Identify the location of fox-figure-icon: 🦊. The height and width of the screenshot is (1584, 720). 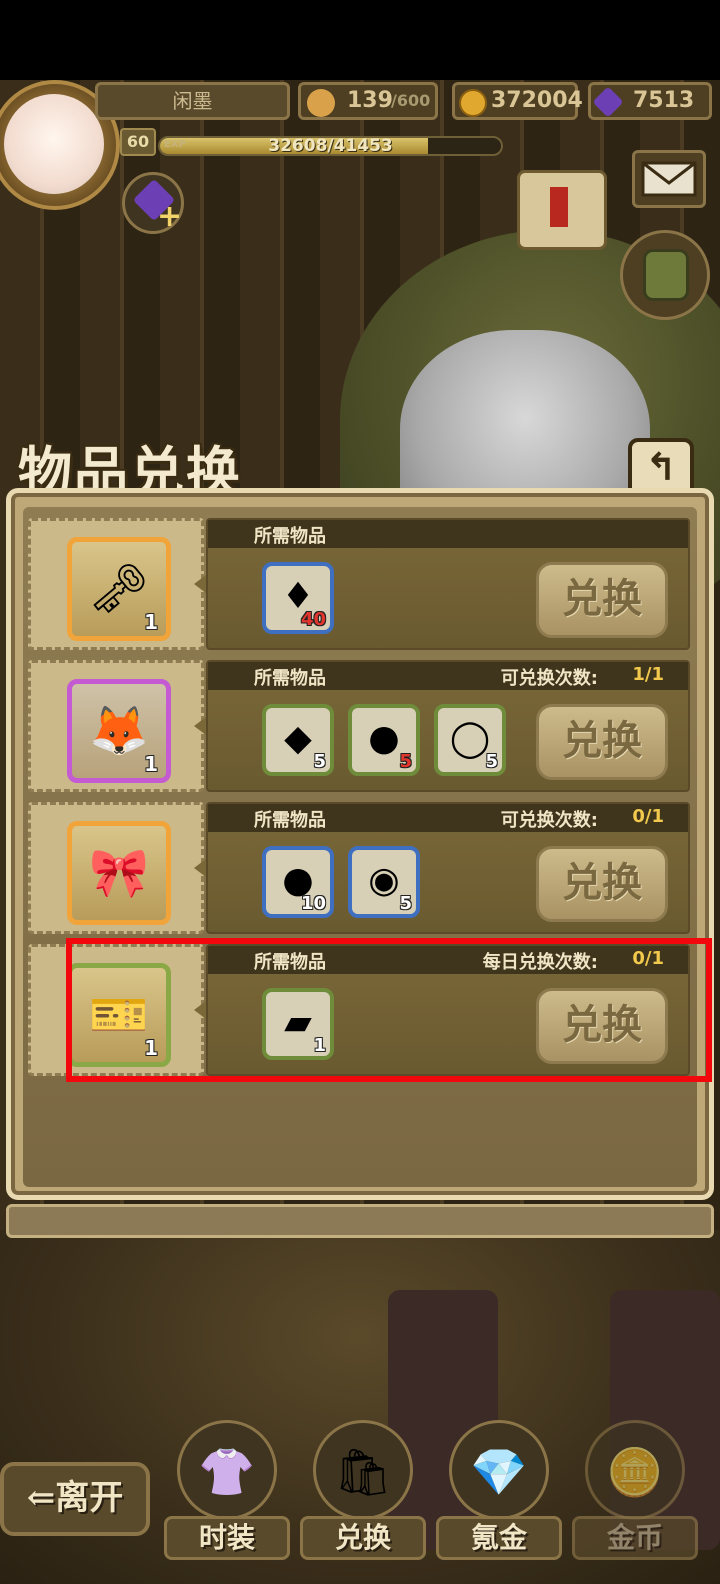
(119, 731).